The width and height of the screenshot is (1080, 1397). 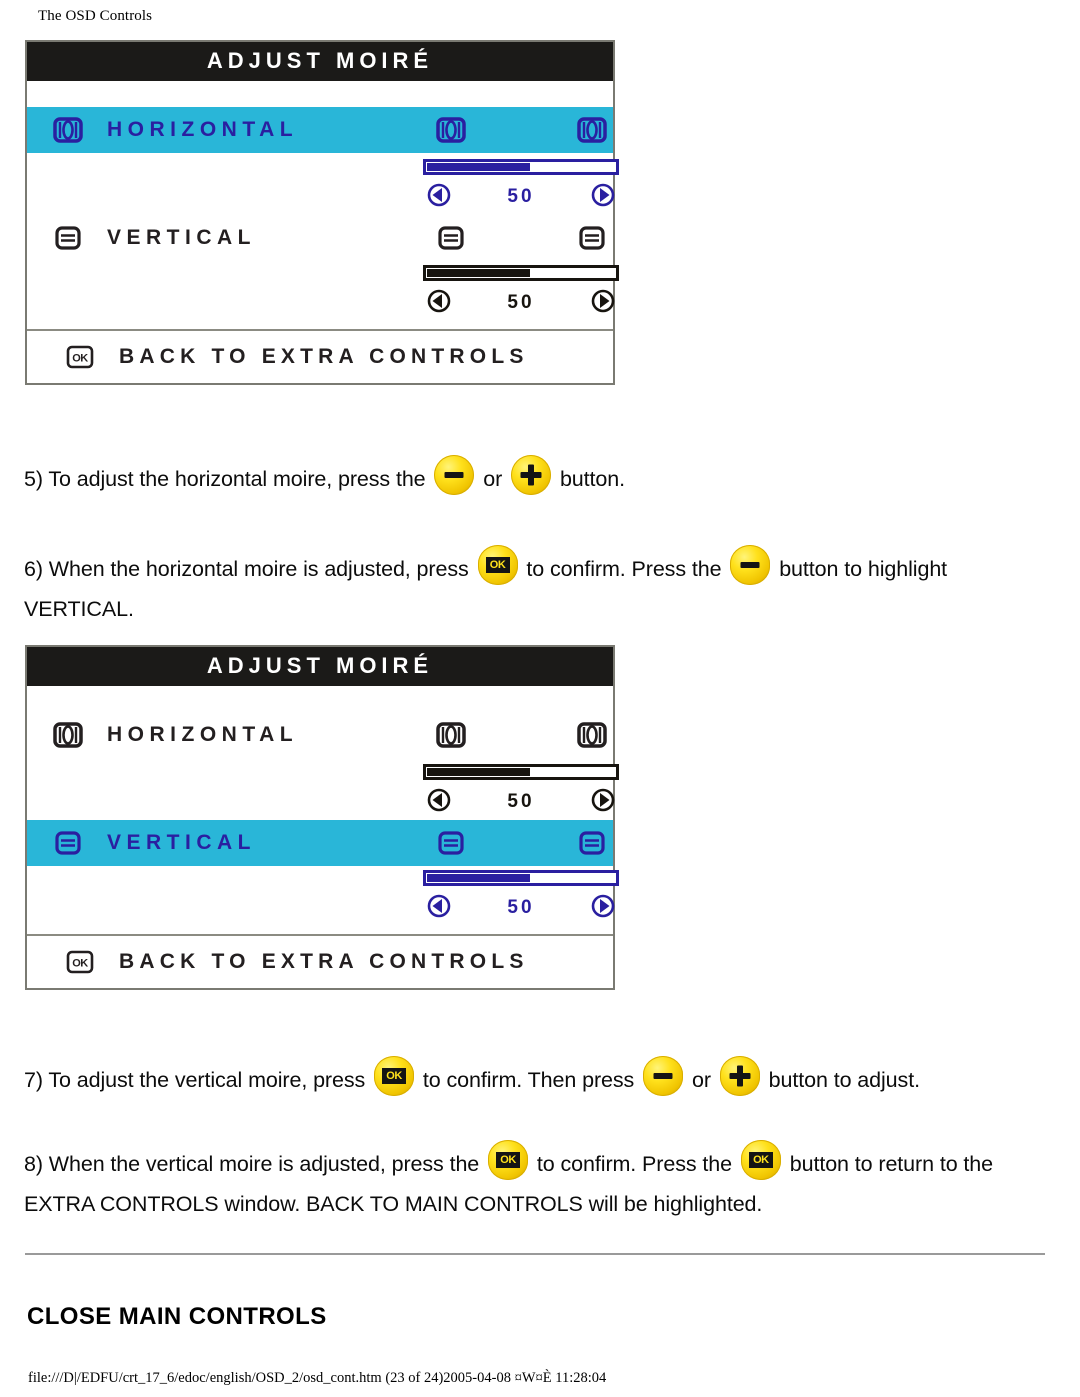 What do you see at coordinates (493, 479) in the screenshot?
I see `step5-text-part2: or` at bounding box center [493, 479].